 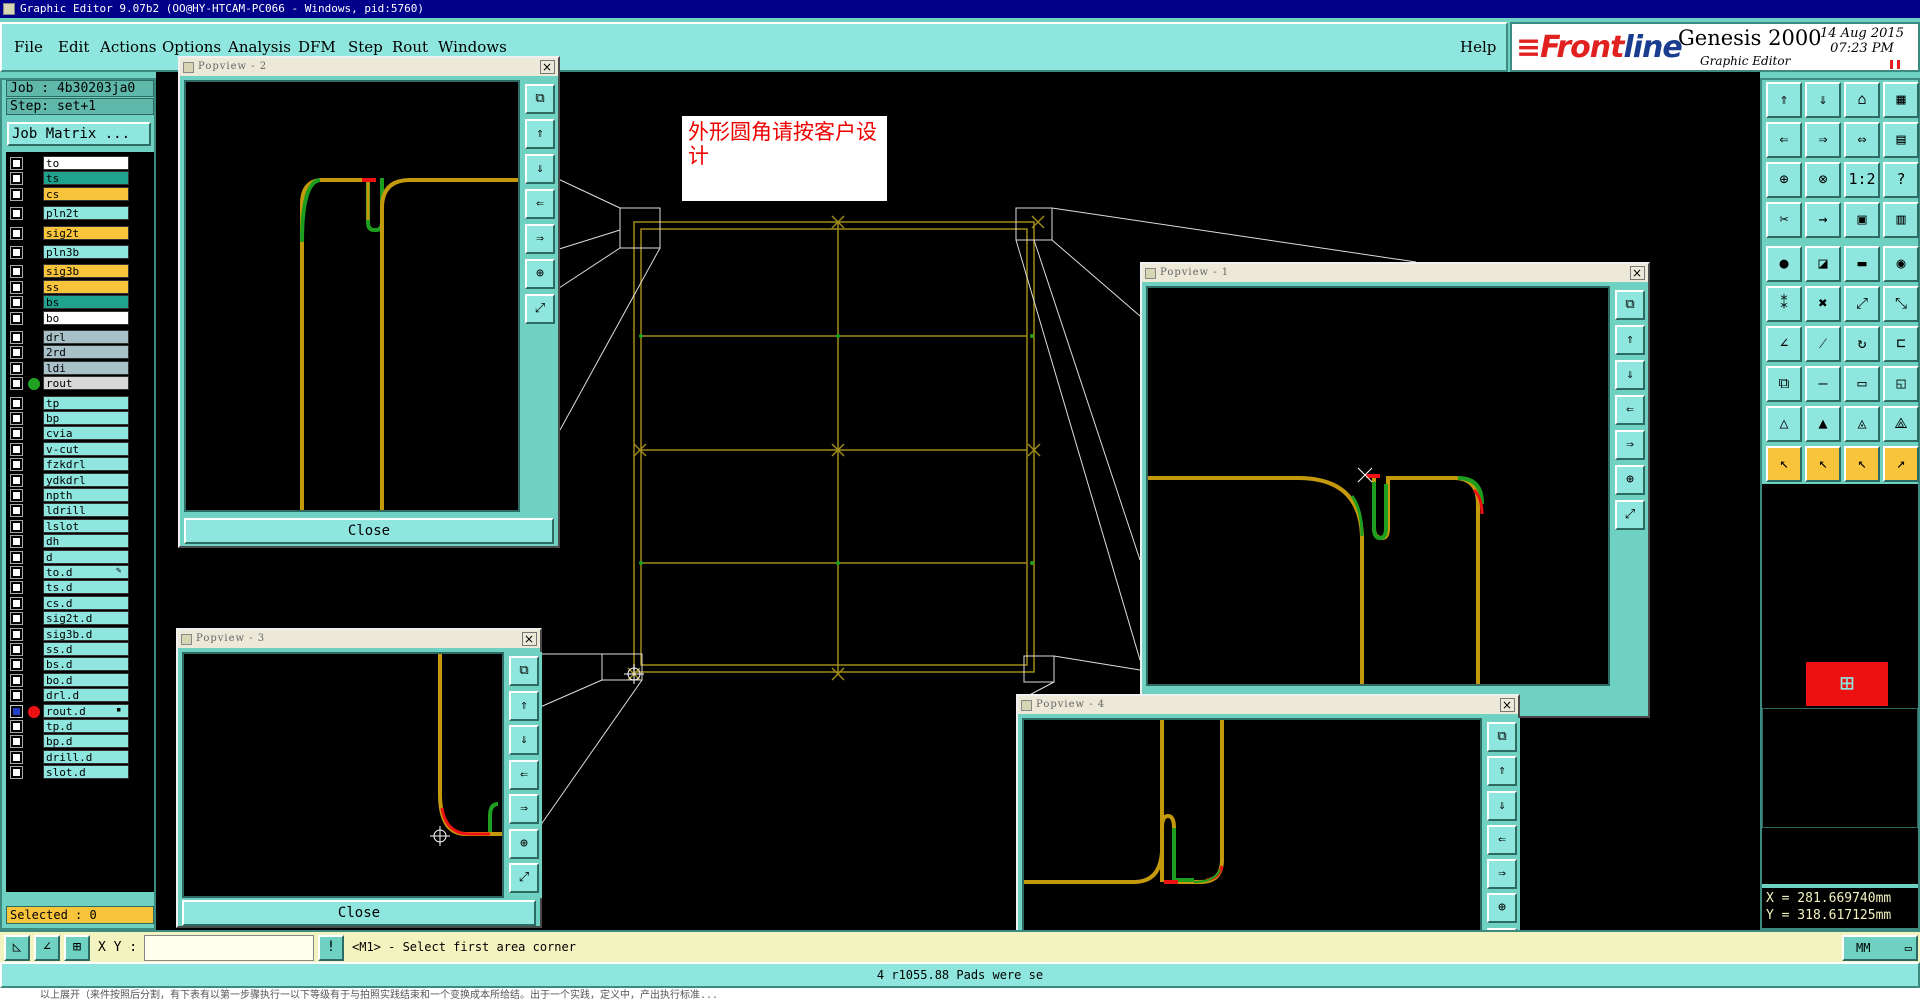 I want to click on layer-row: ss, so click(x=80, y=286).